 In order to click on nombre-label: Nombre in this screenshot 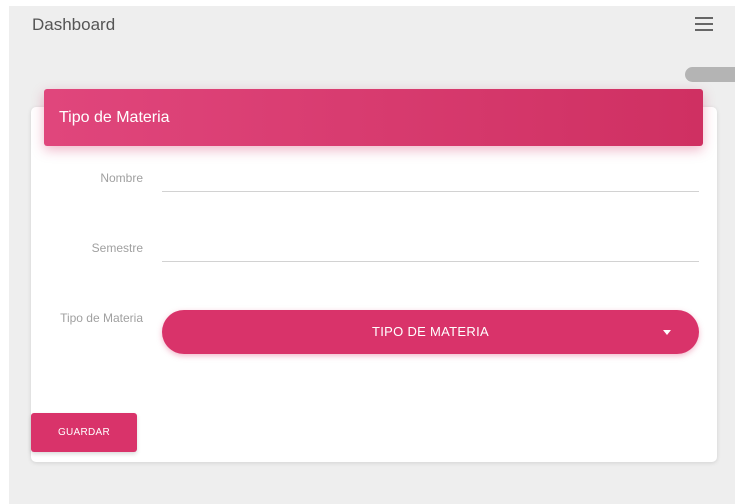, I will do `click(121, 178)`.